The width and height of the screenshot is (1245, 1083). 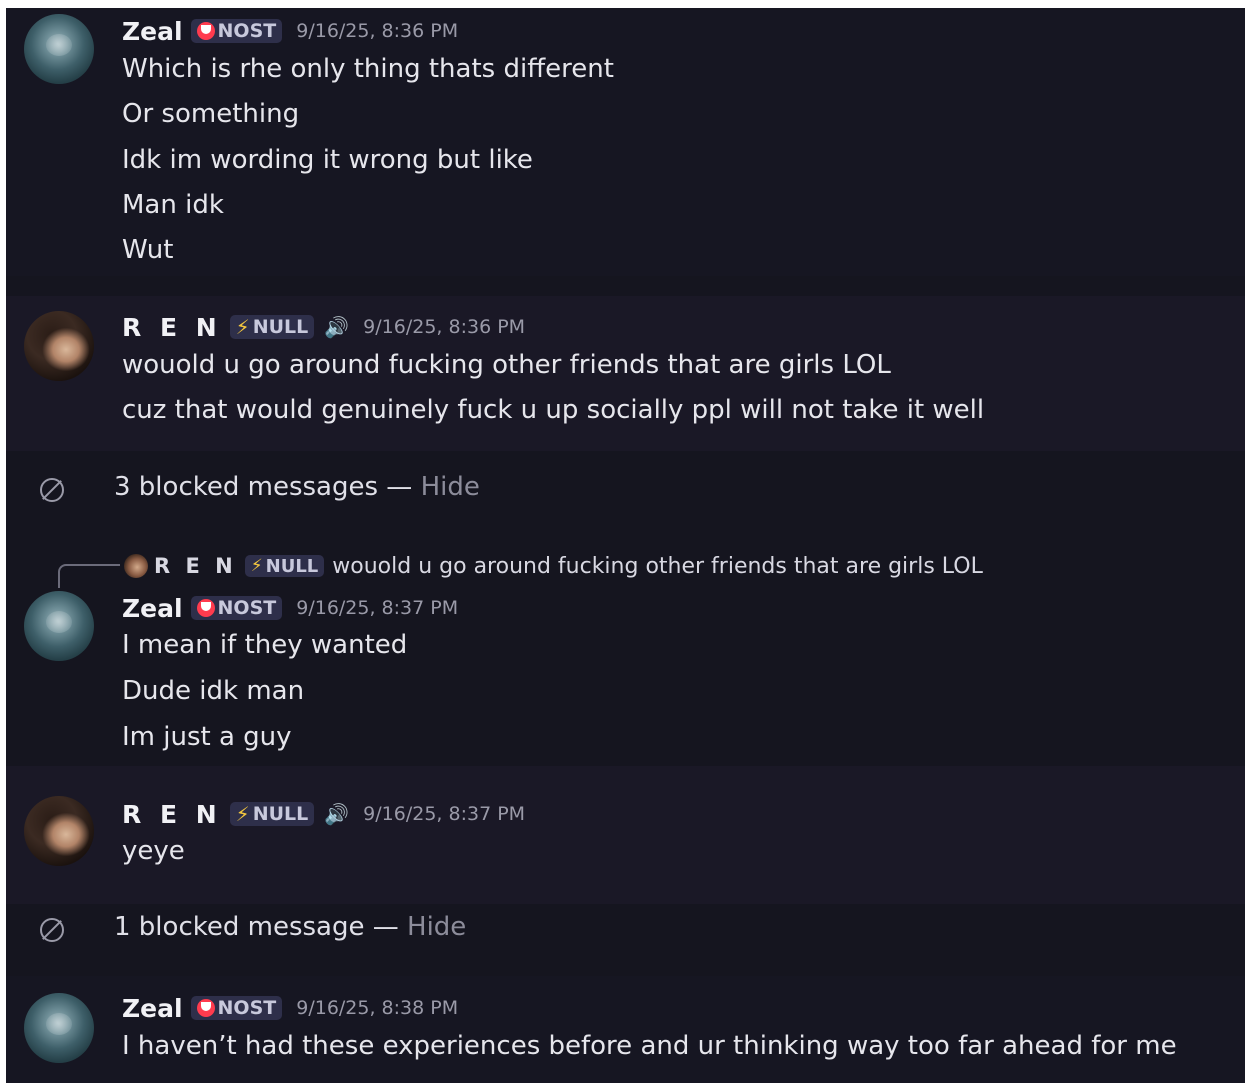 What do you see at coordinates (195, 566) in the screenshot?
I see `reply-username: R E N` at bounding box center [195, 566].